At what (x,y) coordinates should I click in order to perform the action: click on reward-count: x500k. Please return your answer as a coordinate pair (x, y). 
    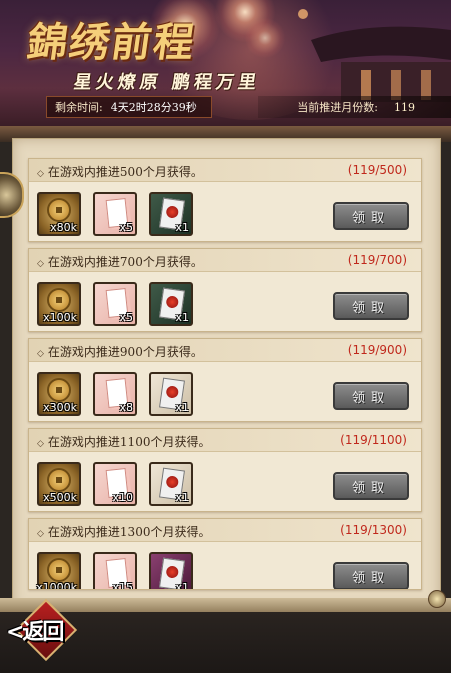
    Looking at the image, I should click on (60, 497).